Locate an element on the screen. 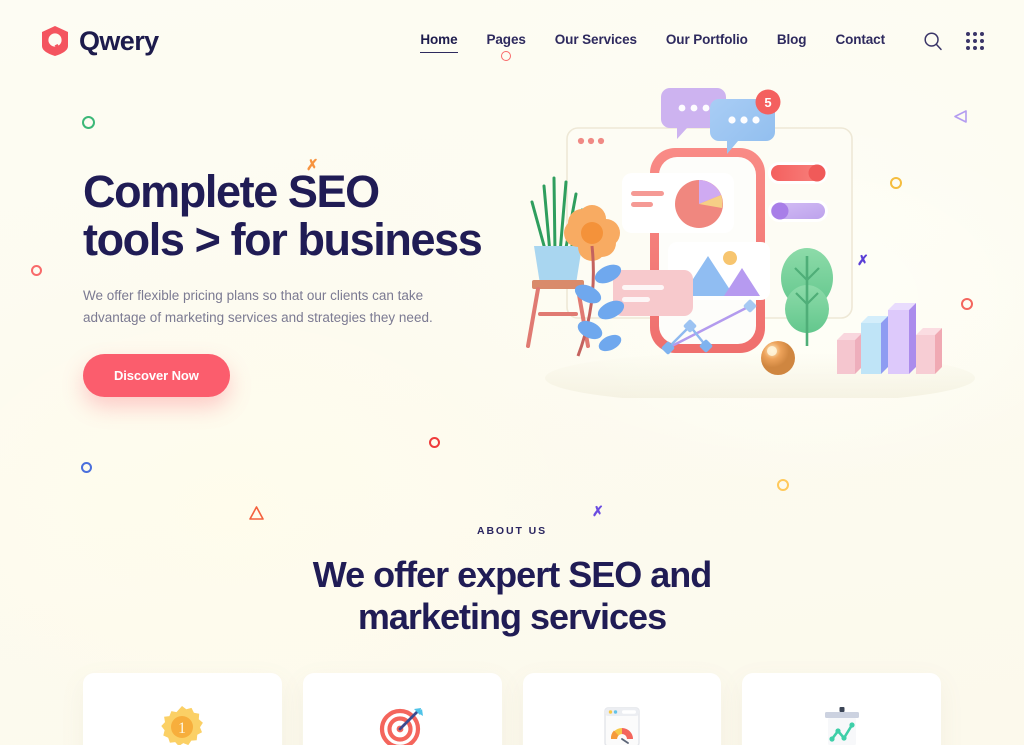  hero-title-line2: tools > for business is located at coordinates (283, 240).